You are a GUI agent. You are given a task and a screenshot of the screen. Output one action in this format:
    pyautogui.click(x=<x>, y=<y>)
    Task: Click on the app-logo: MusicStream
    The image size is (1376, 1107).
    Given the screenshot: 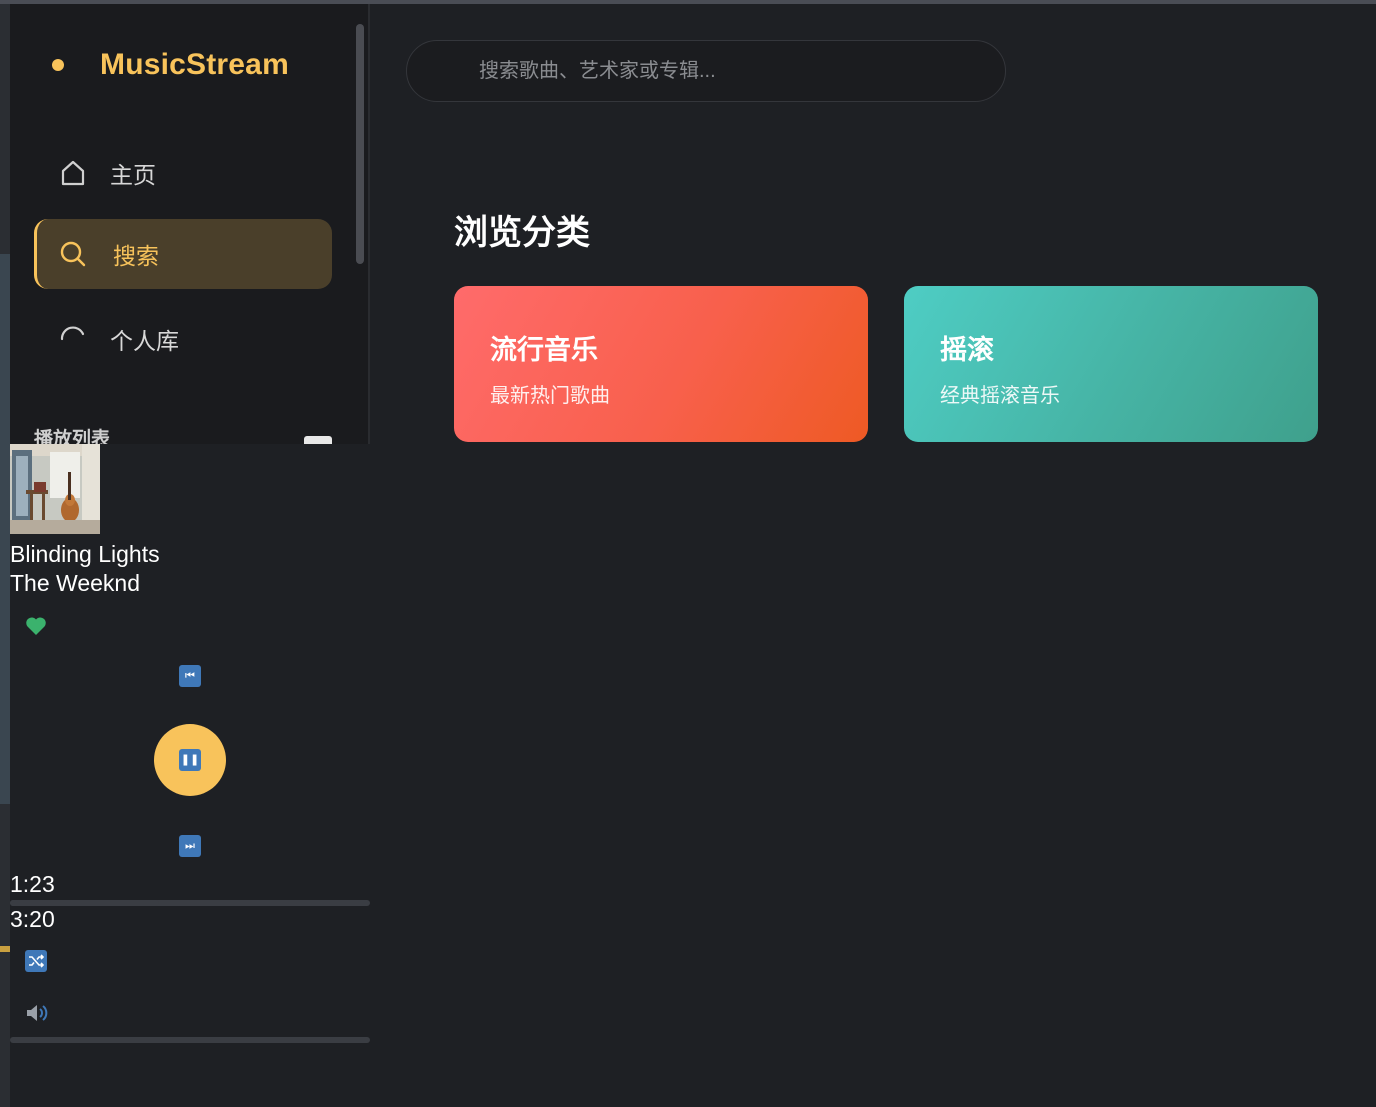 What is the action you would take?
    pyautogui.click(x=170, y=65)
    